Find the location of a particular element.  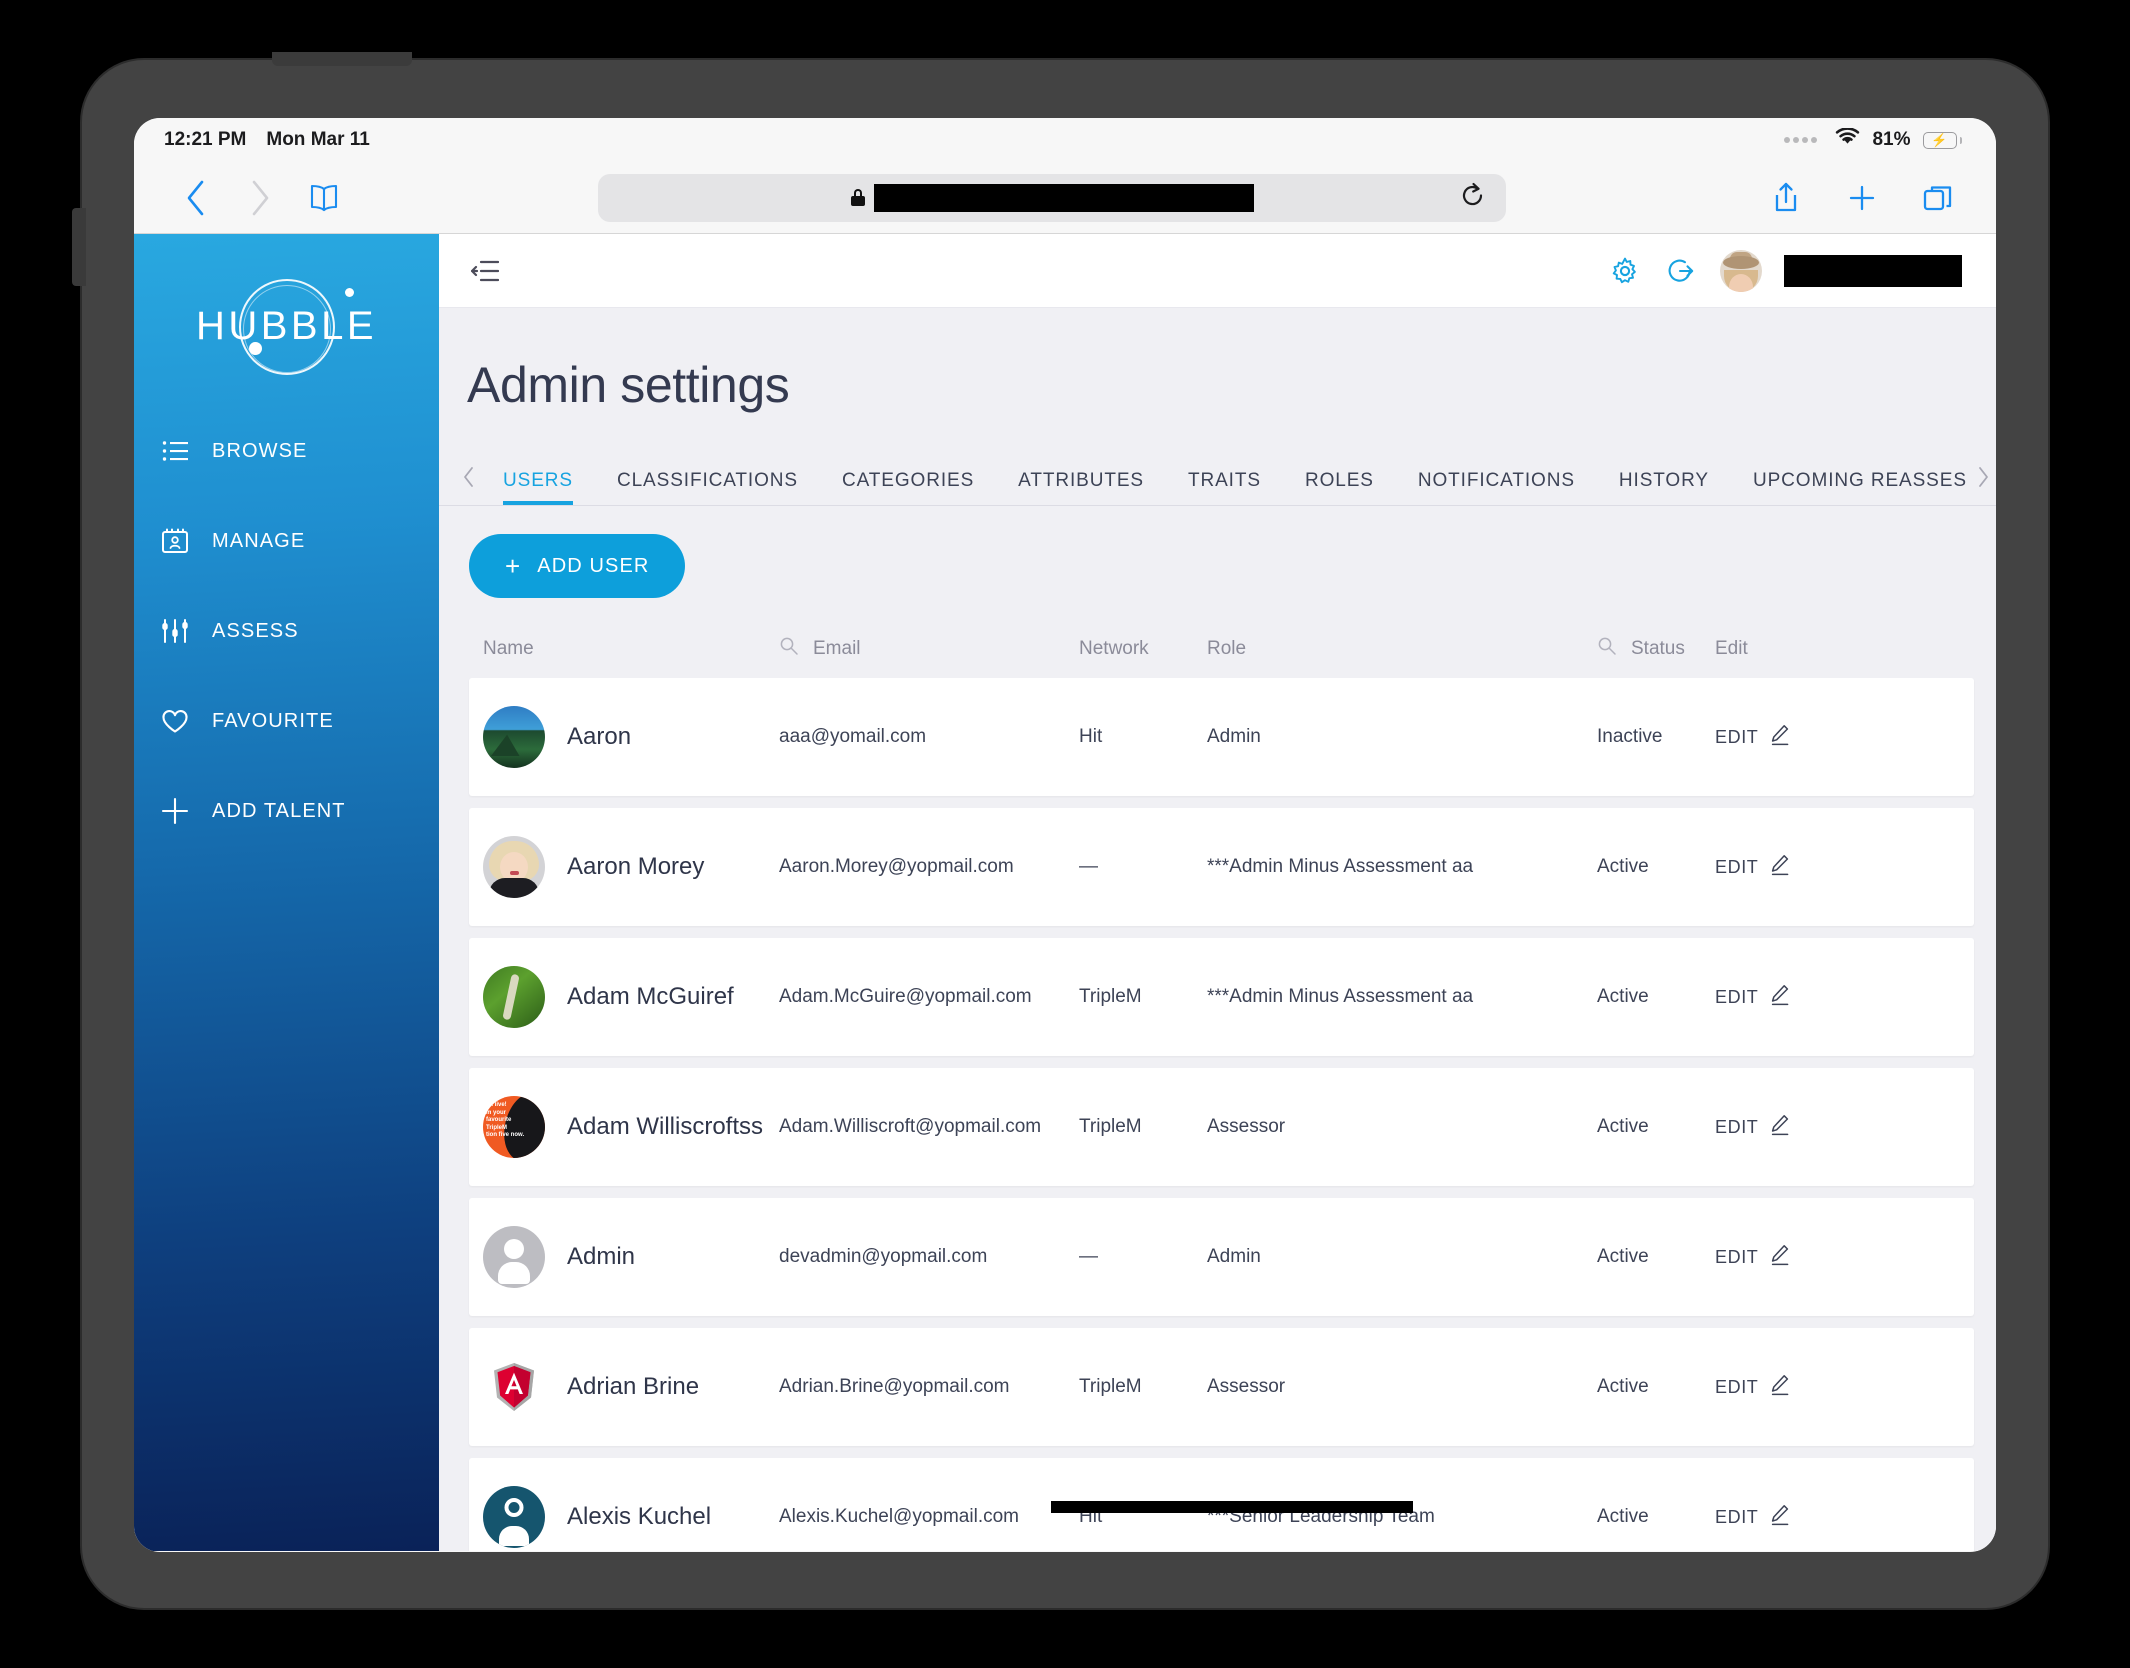

bookmarks-button is located at coordinates (324, 198).